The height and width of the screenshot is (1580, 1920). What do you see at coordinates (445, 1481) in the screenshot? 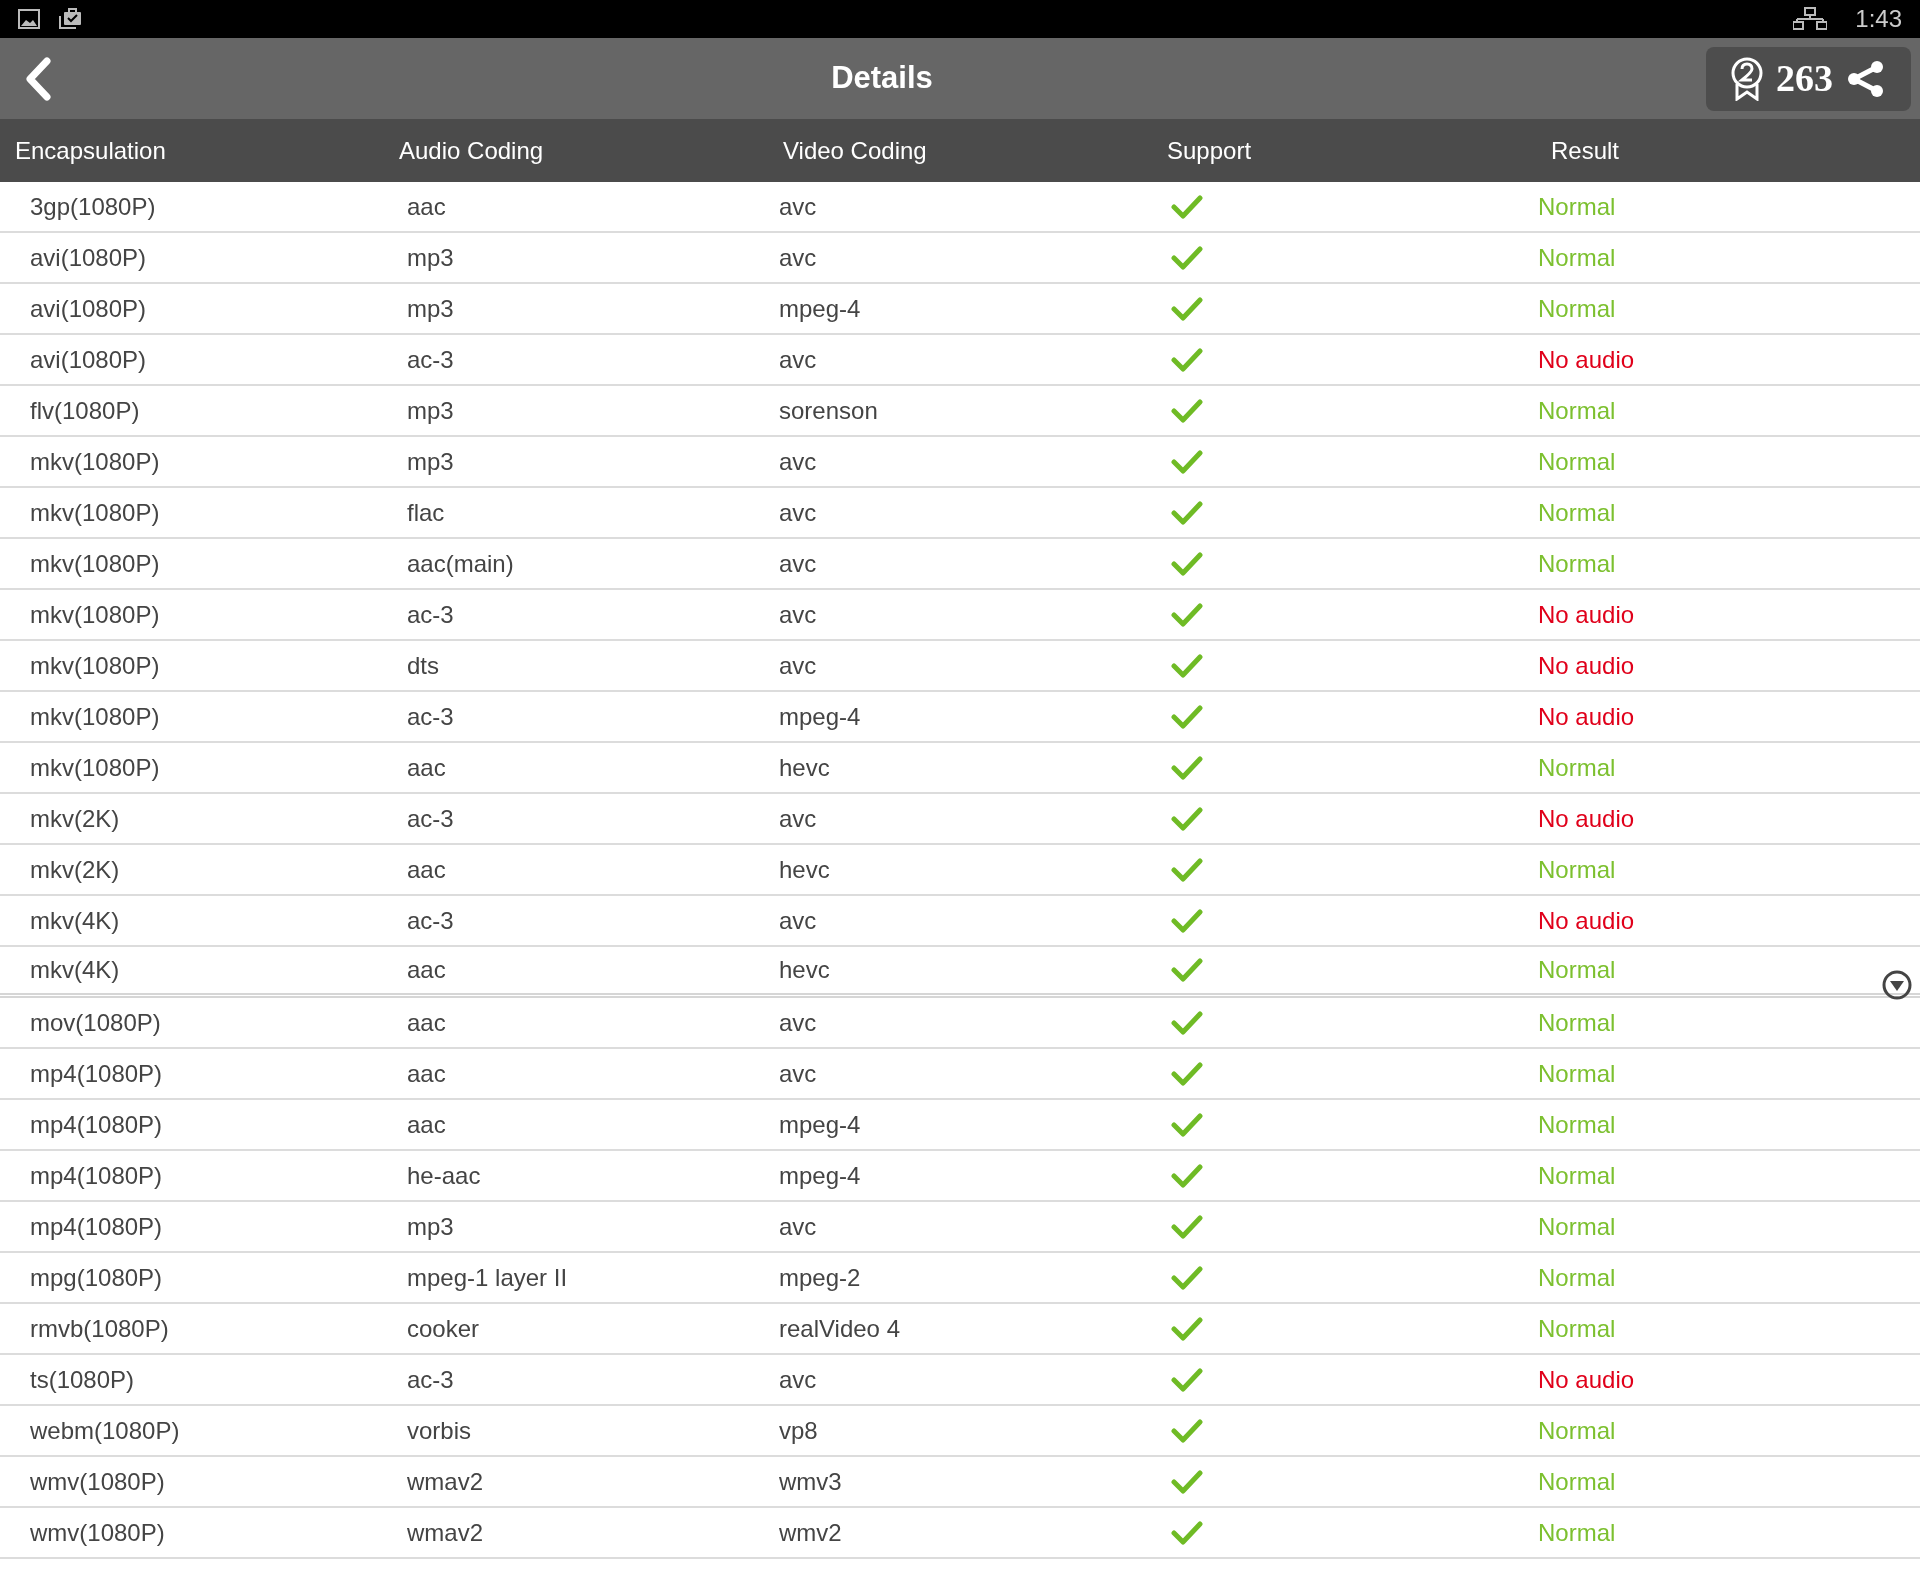
I see `table-cell: wmav2` at bounding box center [445, 1481].